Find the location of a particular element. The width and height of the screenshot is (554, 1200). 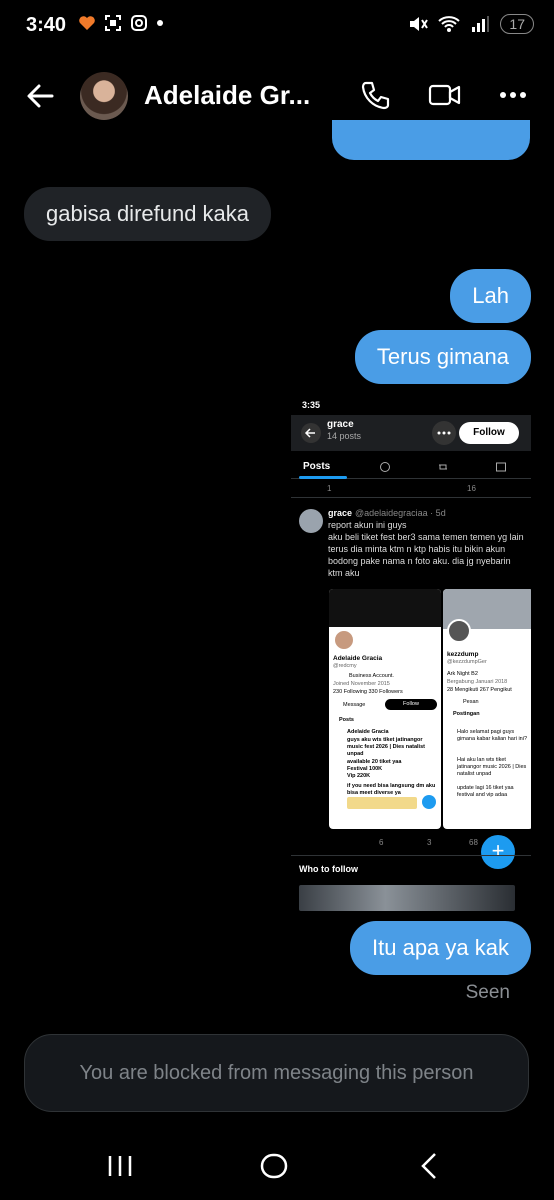

wifi-icon is located at coordinates (449, 24).